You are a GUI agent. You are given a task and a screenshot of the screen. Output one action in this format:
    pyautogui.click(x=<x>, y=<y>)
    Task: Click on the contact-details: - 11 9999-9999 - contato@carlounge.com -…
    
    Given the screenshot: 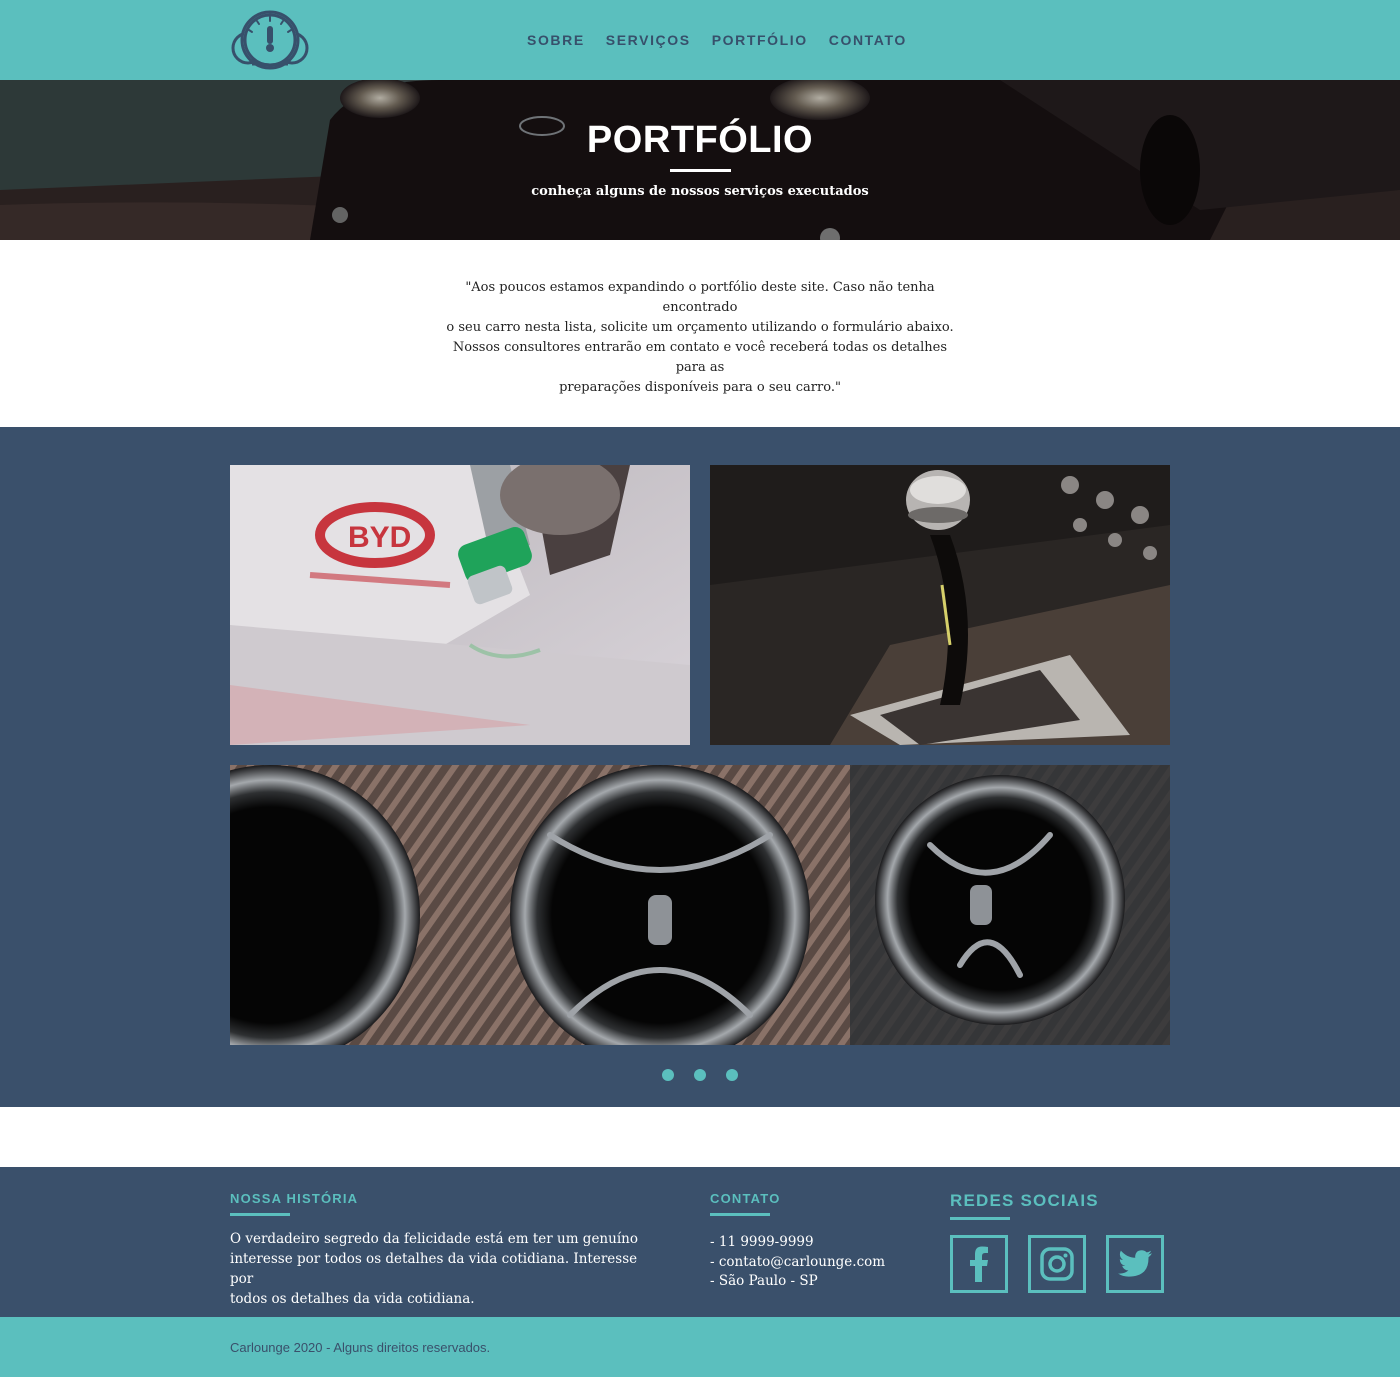 What is the action you would take?
    pyautogui.click(x=797, y=1262)
    